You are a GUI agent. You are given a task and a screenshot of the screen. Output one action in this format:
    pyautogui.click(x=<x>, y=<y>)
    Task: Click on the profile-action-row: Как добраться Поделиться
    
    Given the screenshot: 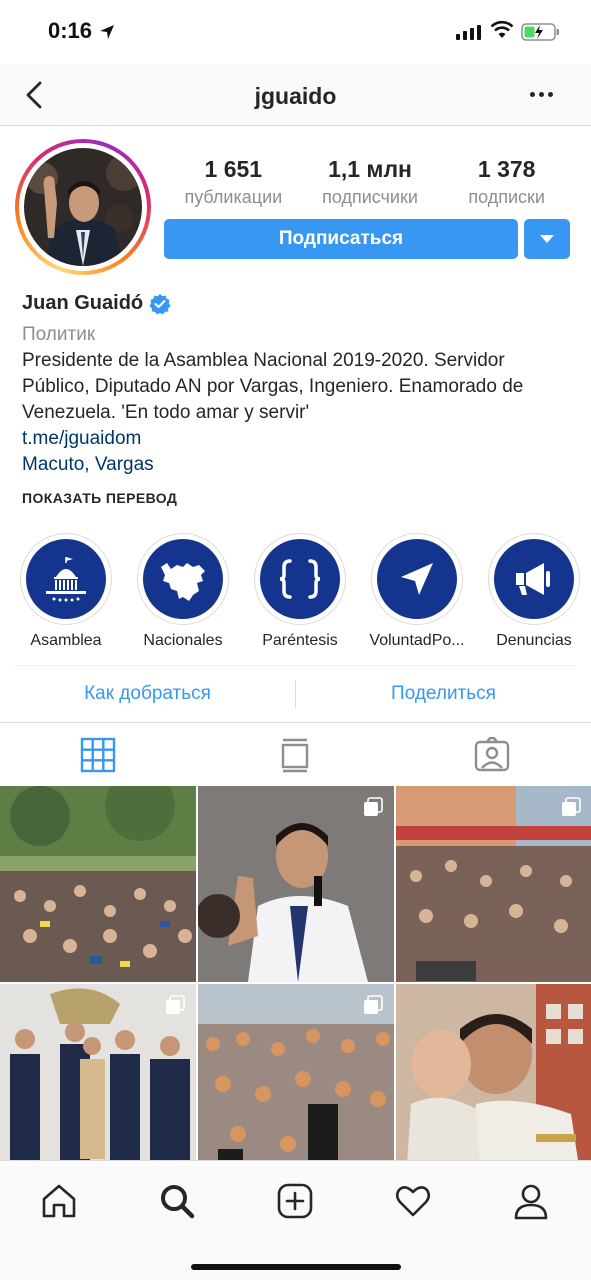 What is the action you would take?
    pyautogui.click(x=295, y=694)
    